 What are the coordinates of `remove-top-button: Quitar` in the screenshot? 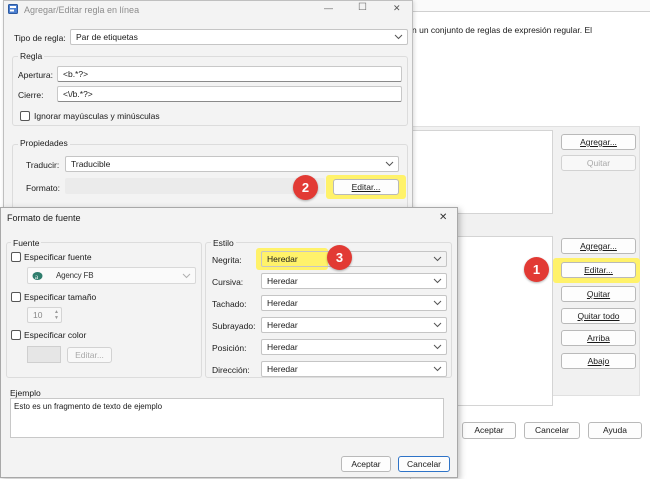 It's located at (598, 163).